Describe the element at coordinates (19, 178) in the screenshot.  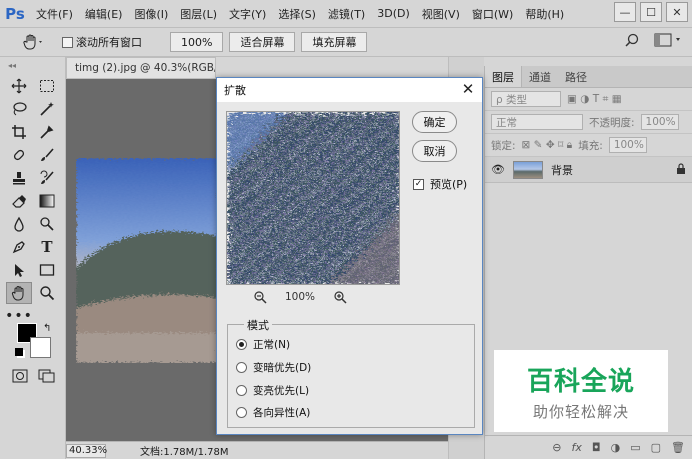
I see `stamp-tool-icon` at that location.